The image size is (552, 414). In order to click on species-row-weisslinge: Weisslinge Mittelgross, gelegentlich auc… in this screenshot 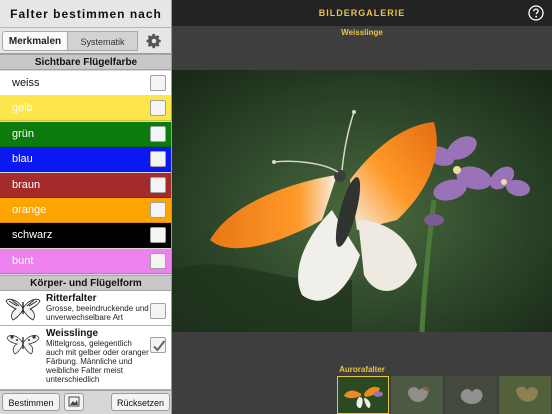, I will do `click(85, 358)`.